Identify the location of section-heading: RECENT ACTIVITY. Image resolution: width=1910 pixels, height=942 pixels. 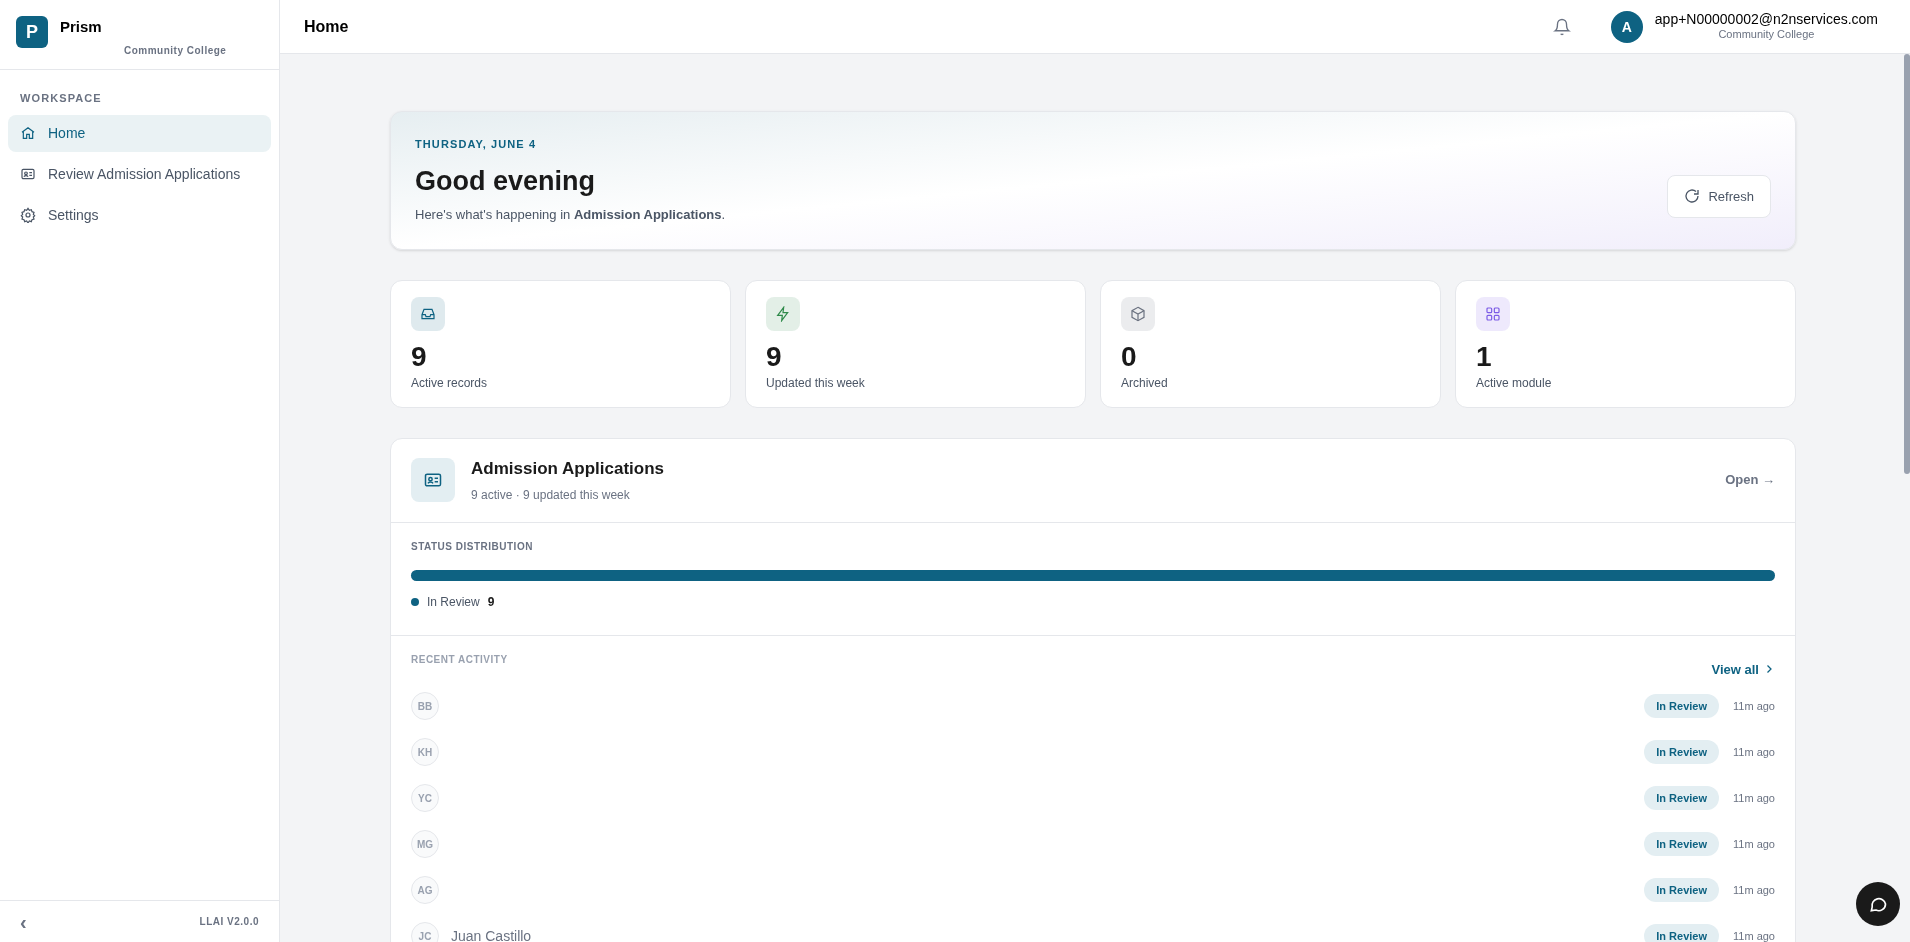
(459, 659).